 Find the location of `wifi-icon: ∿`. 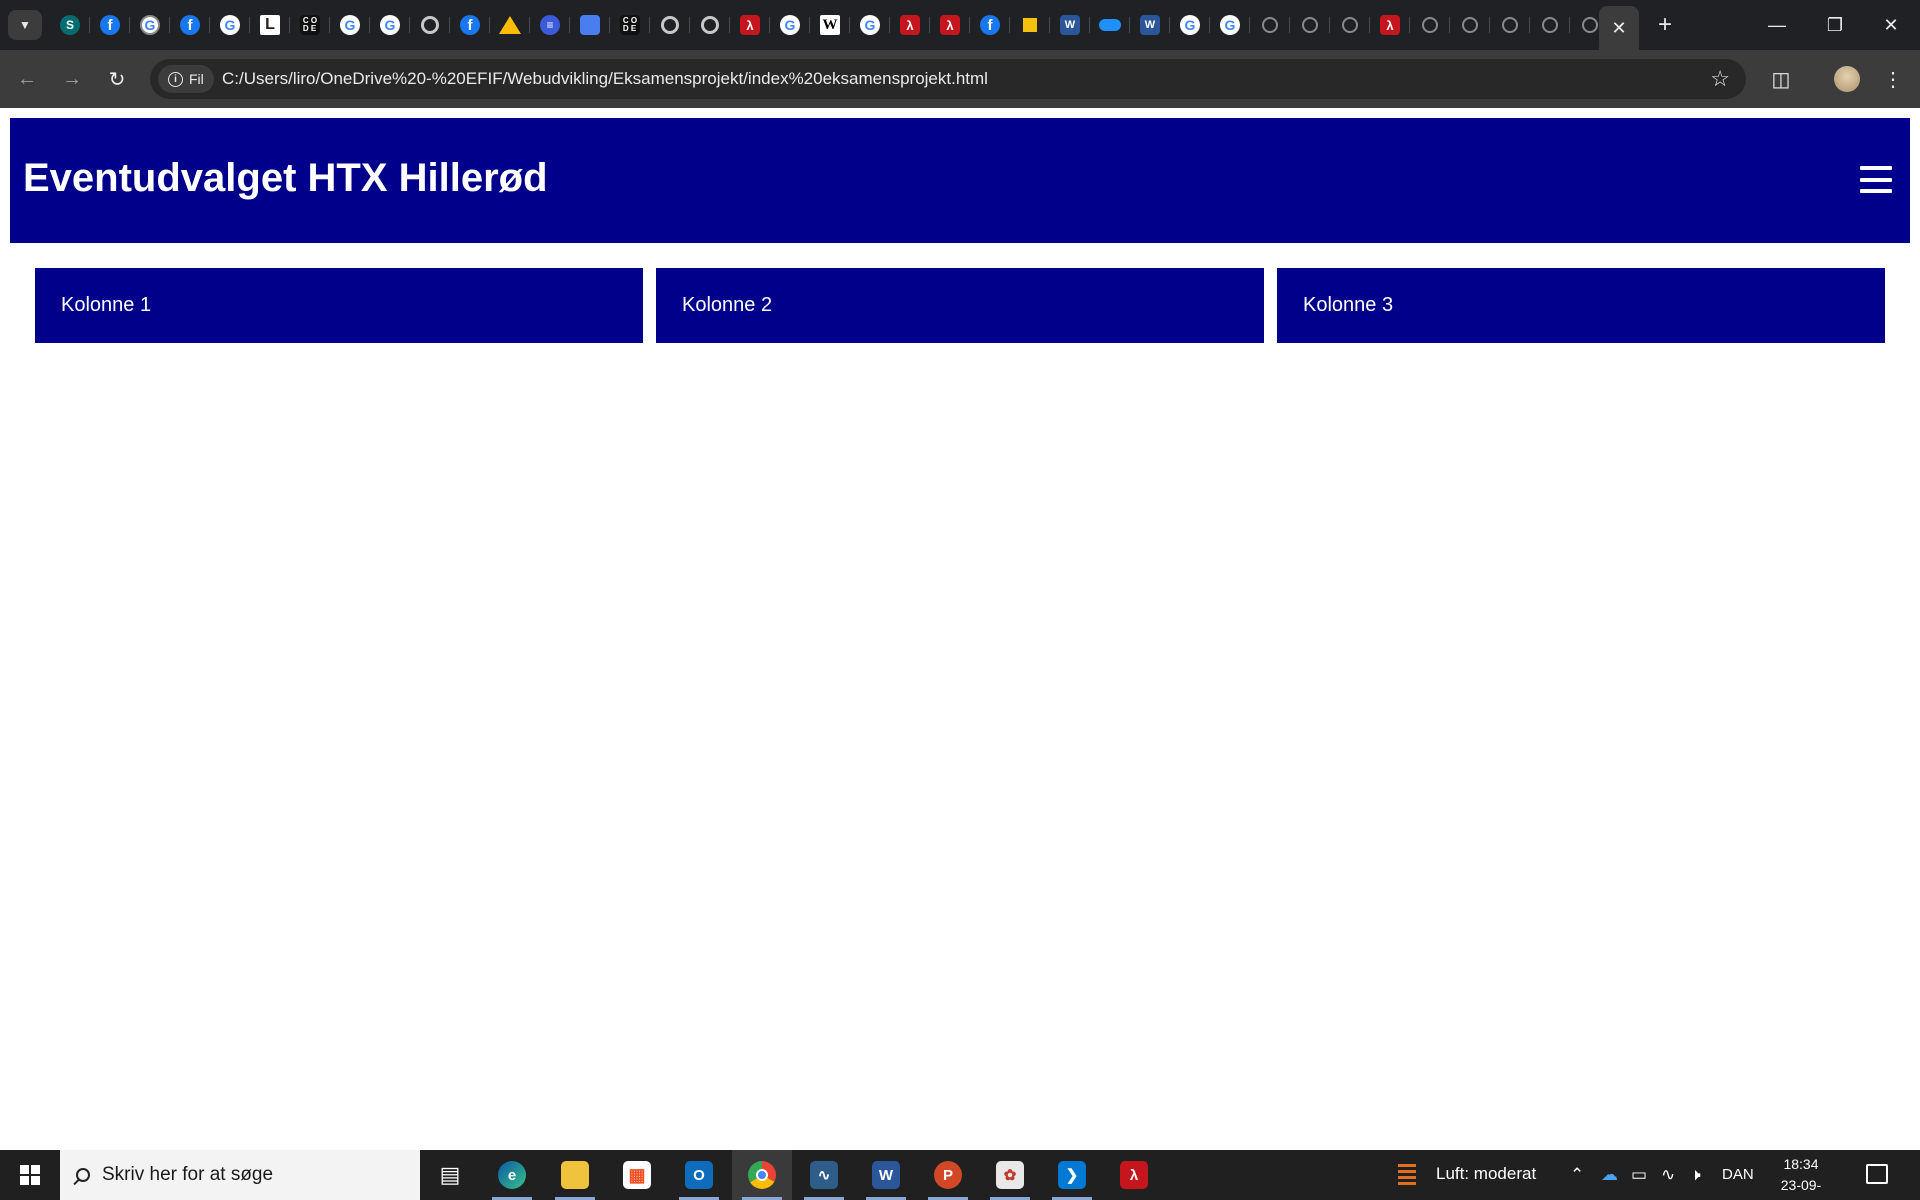

wifi-icon: ∿ is located at coordinates (1668, 1175).